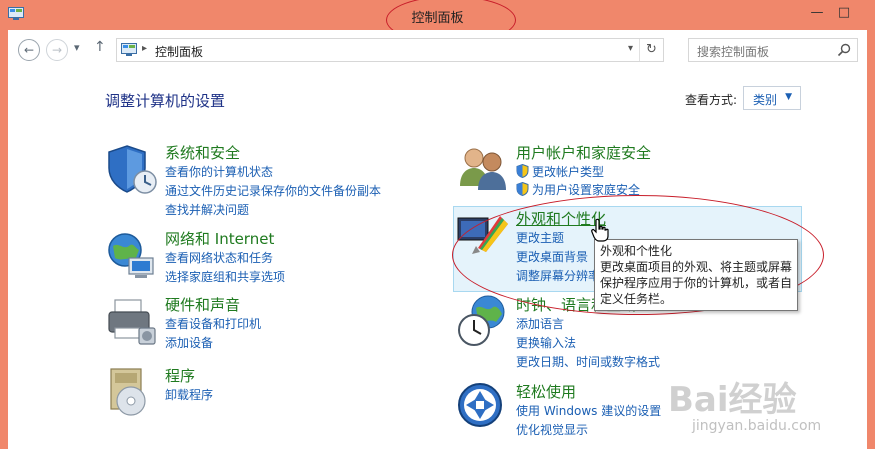  What do you see at coordinates (179, 51) in the screenshot?
I see `breadcrumb-control-panel: 控制面板` at bounding box center [179, 51].